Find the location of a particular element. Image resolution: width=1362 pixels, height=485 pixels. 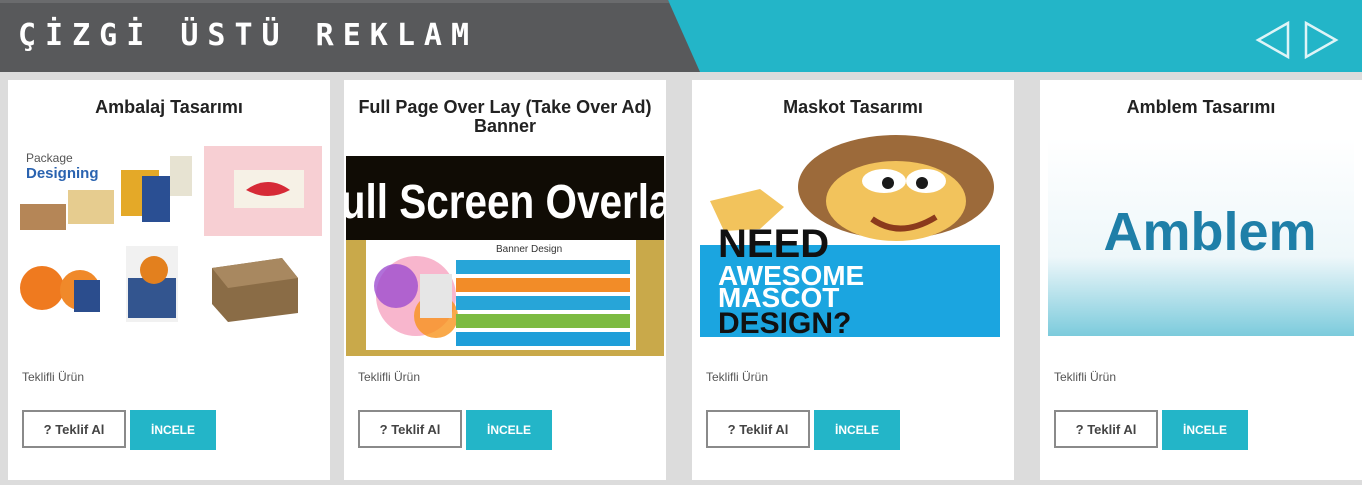

header-title-panel: ÇİZGİ ÜSTÜ REKLAM is located at coordinates (350, 36).